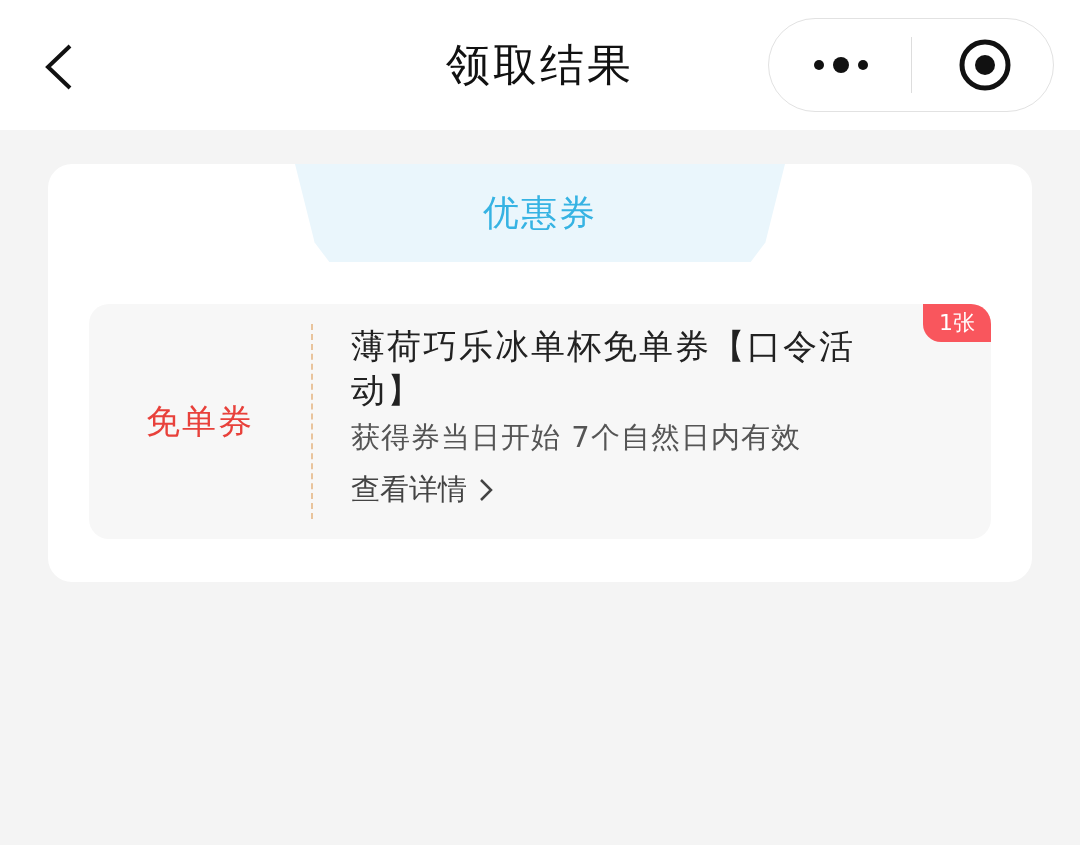  I want to click on coupon-title: 薄荷巧乐冰单杯免单券【口令活动】, so click(603, 368).